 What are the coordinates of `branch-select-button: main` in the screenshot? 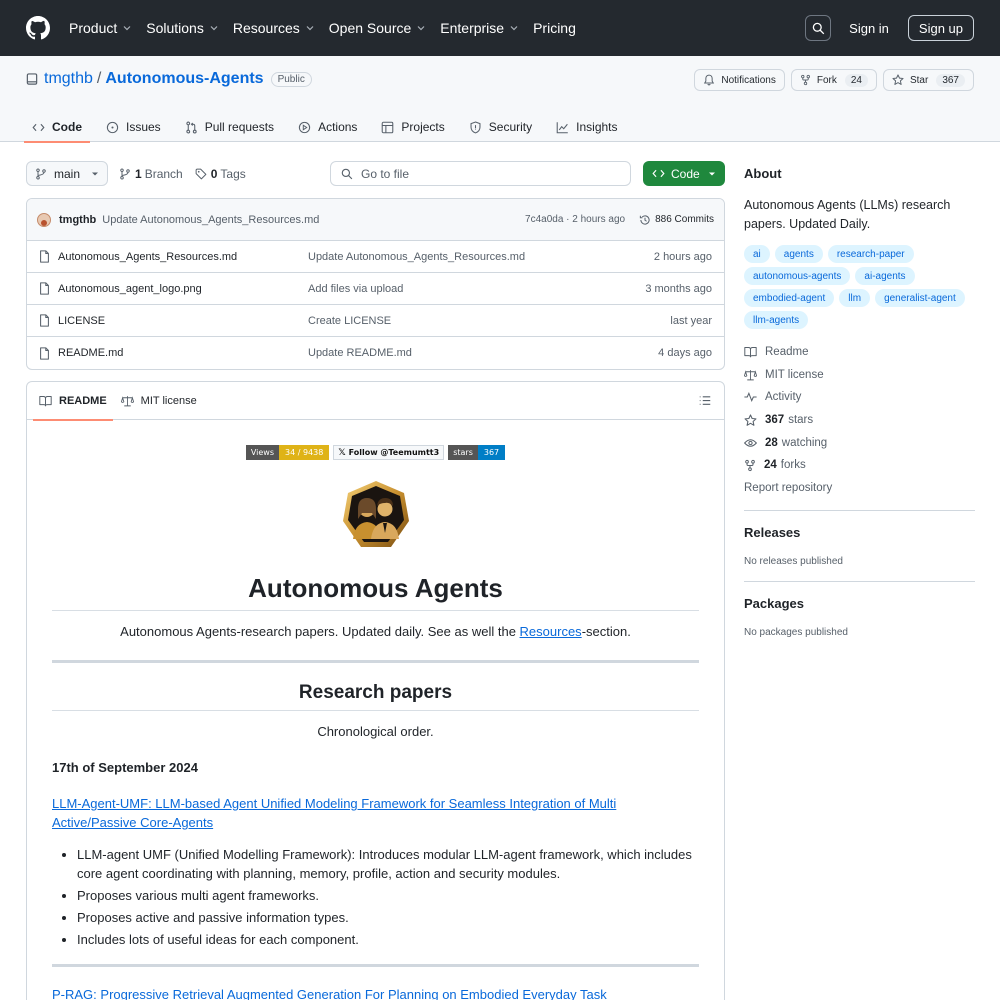 It's located at (67, 173).